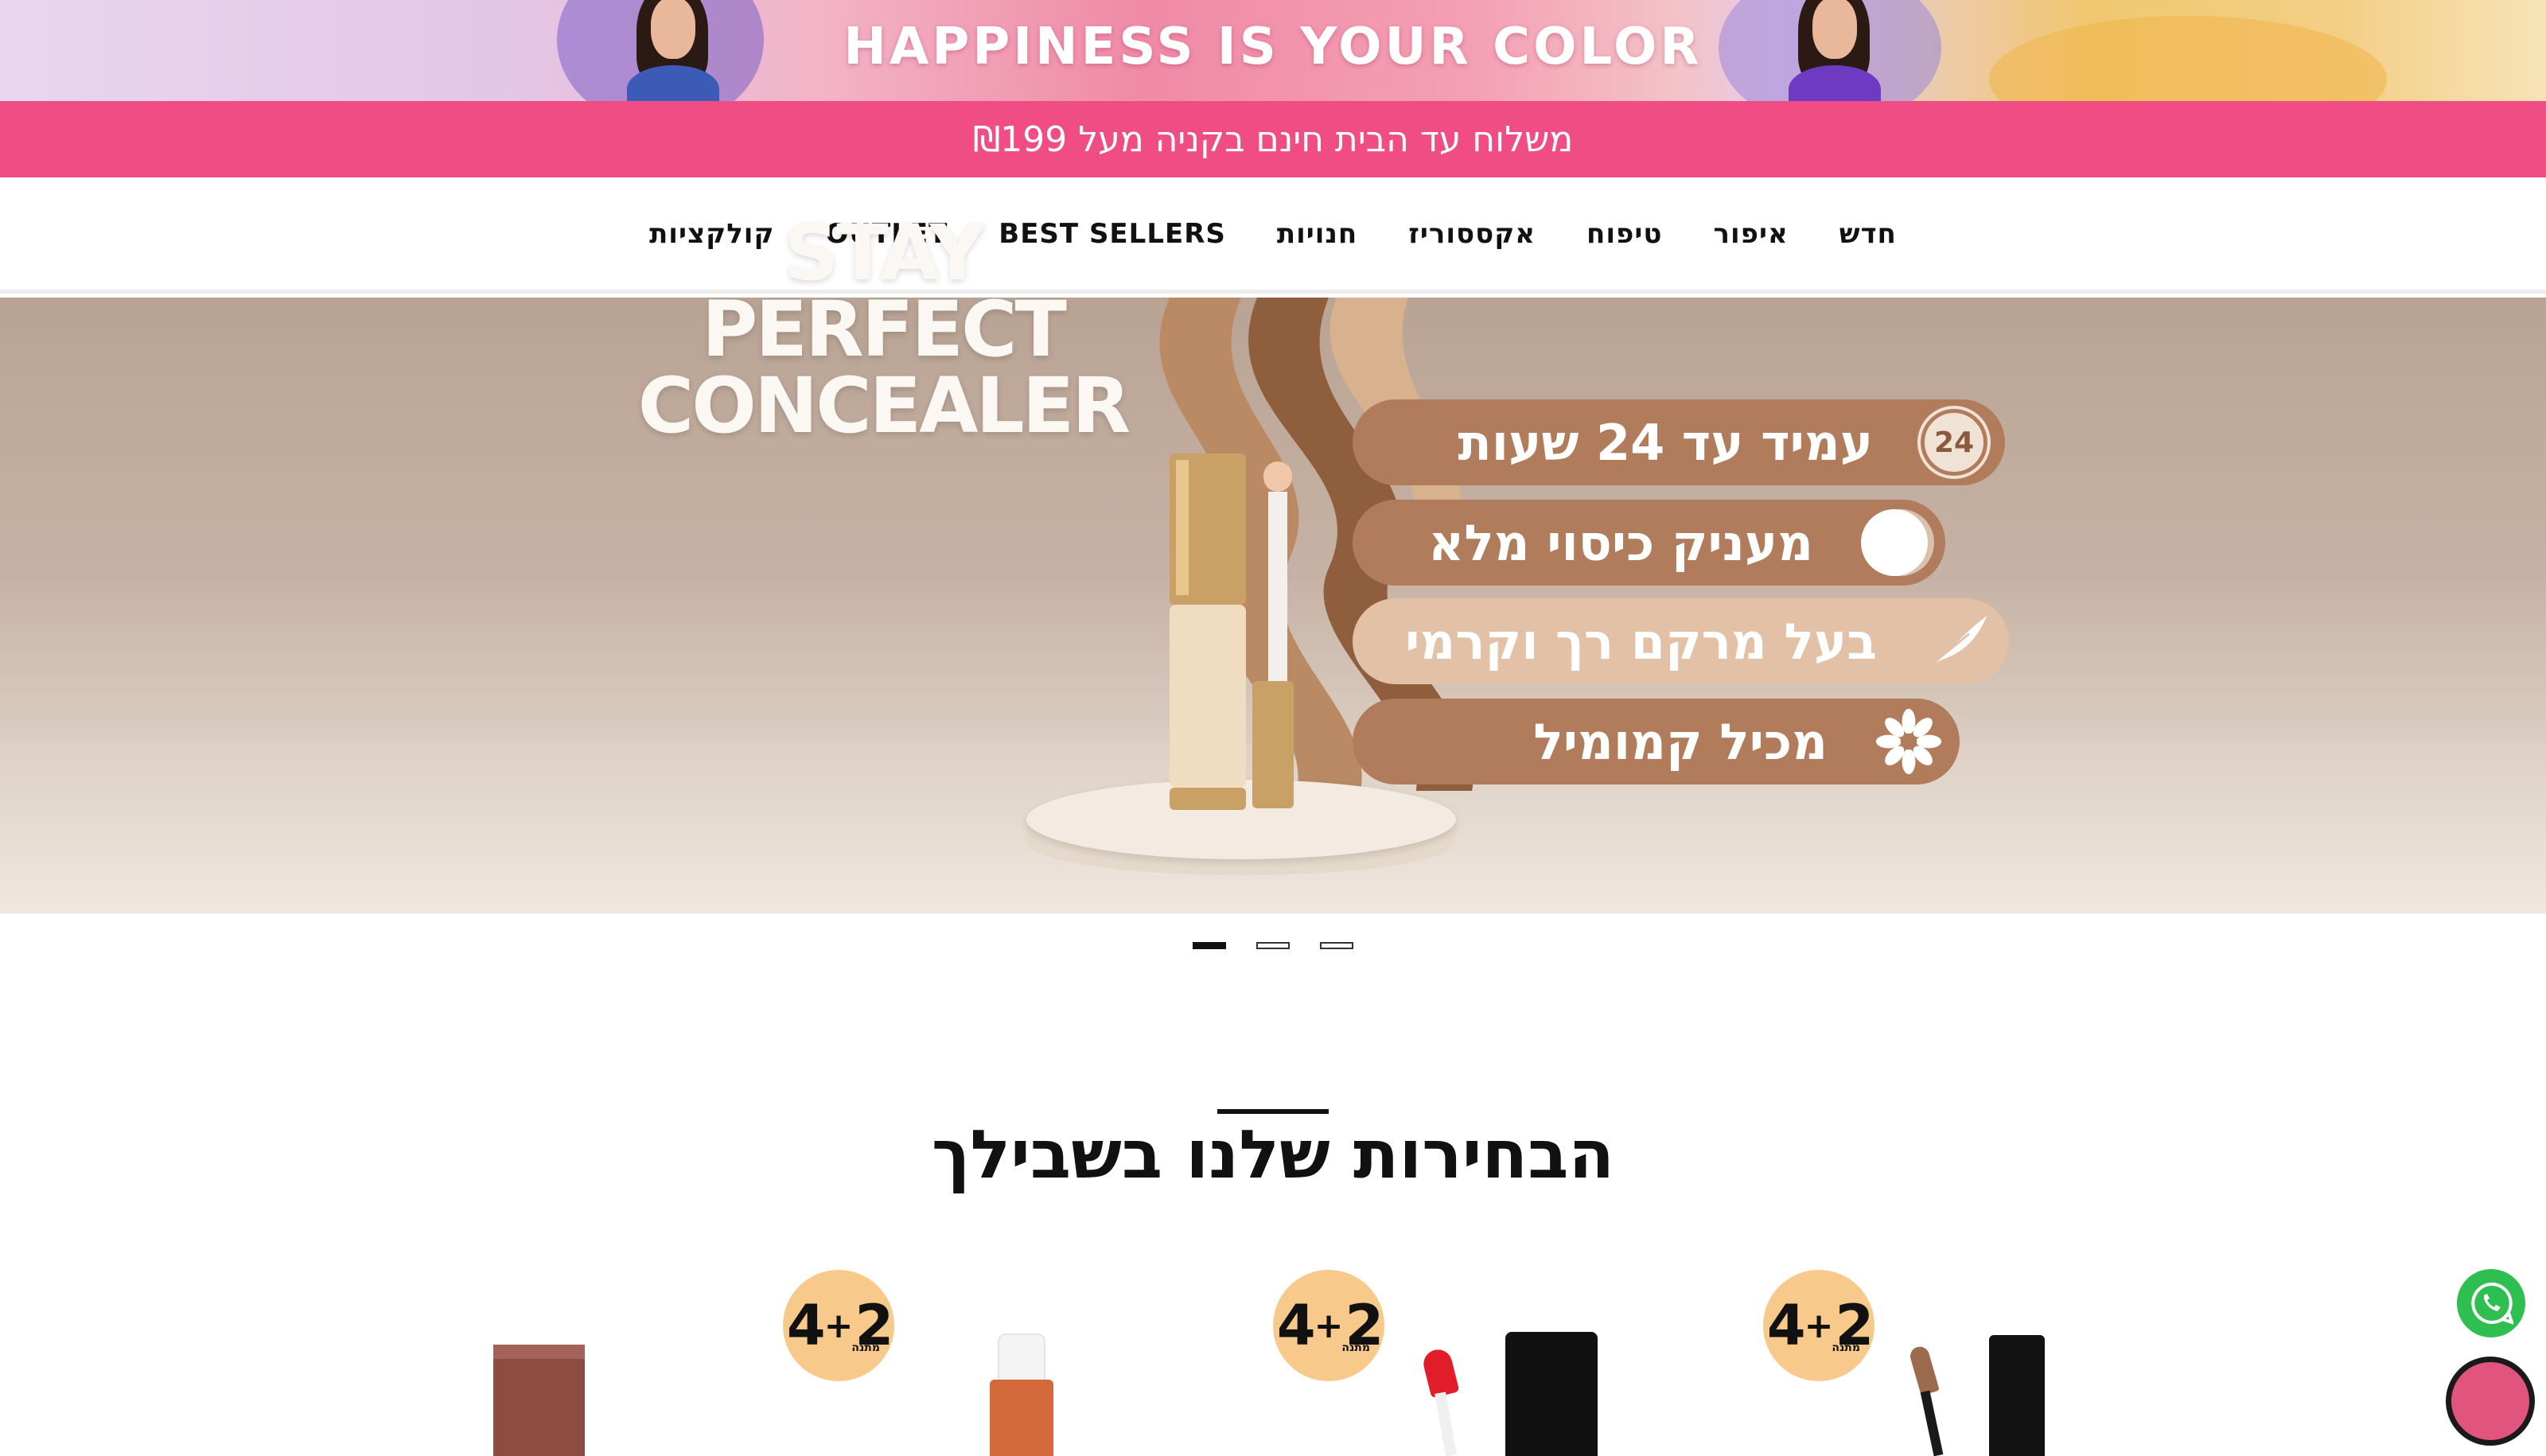 The height and width of the screenshot is (1456, 2546). I want to click on carousel-pagination, so click(1273, 945).